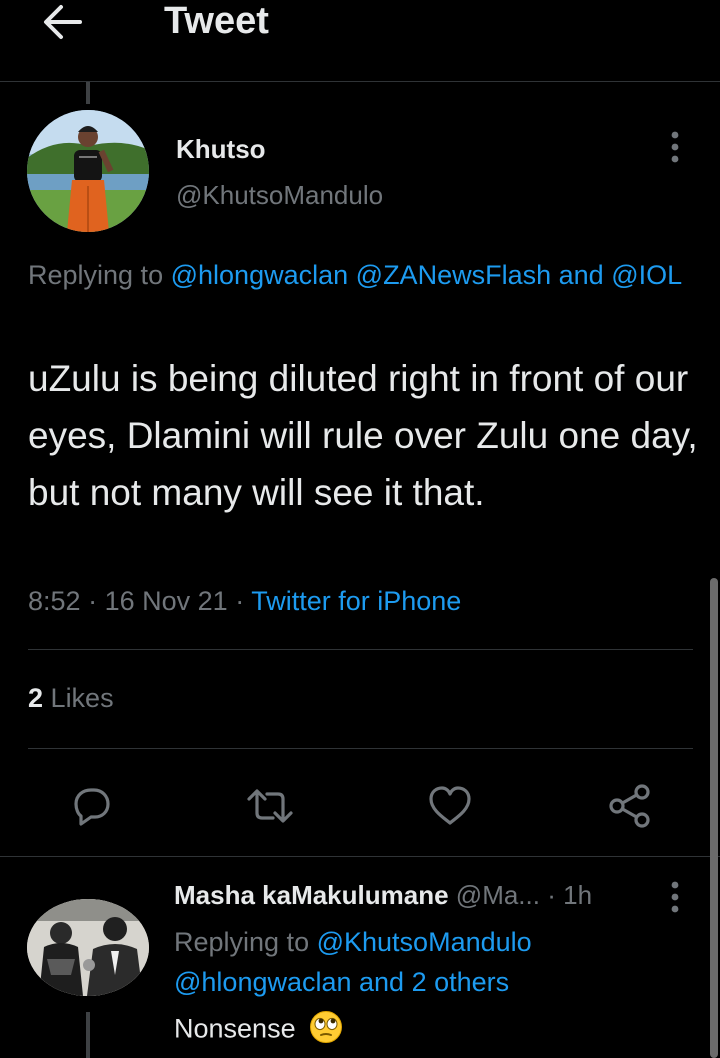 This screenshot has height=1058, width=720. Describe the element at coordinates (166, 601) in the screenshot. I see `tweet-date: 16 Nov 21` at that location.